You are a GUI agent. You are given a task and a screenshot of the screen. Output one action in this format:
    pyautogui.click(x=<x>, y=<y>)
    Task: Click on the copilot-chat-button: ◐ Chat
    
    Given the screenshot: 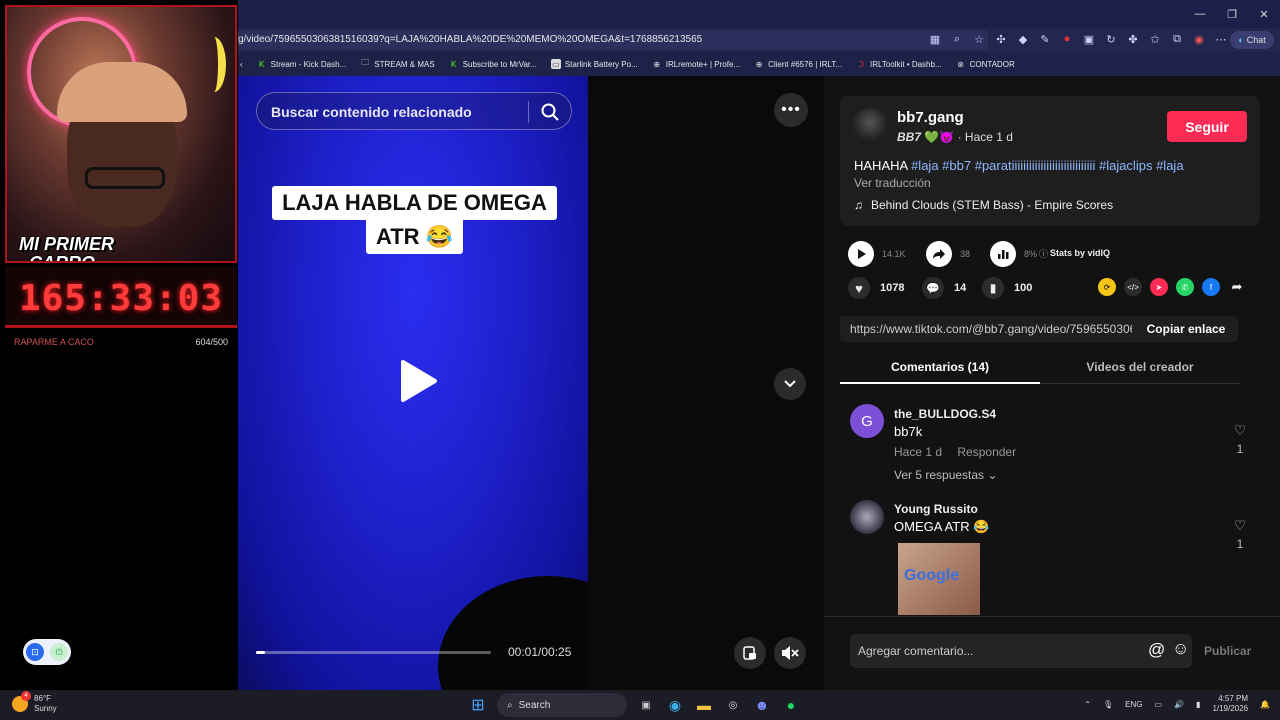 What is the action you would take?
    pyautogui.click(x=1252, y=40)
    